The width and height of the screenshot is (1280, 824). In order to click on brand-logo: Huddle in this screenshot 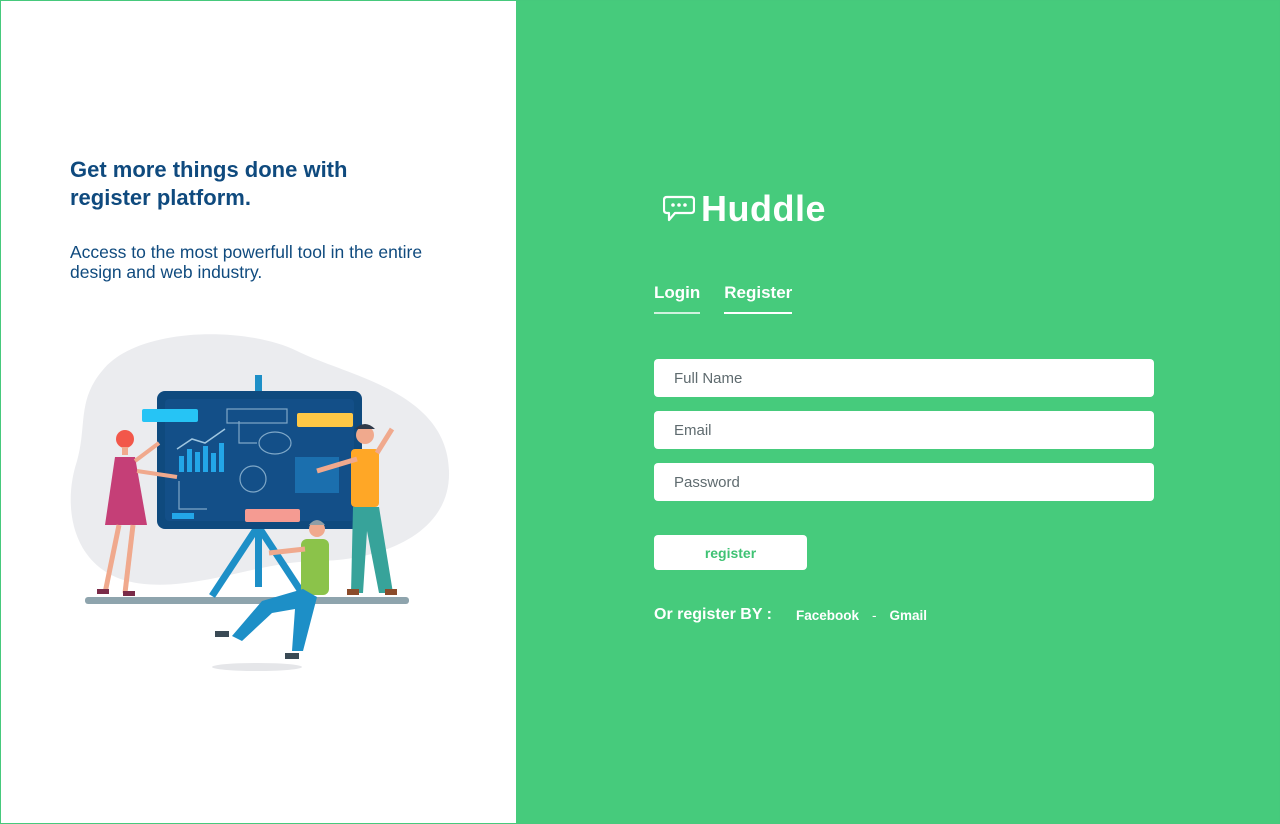, I will do `click(744, 209)`.